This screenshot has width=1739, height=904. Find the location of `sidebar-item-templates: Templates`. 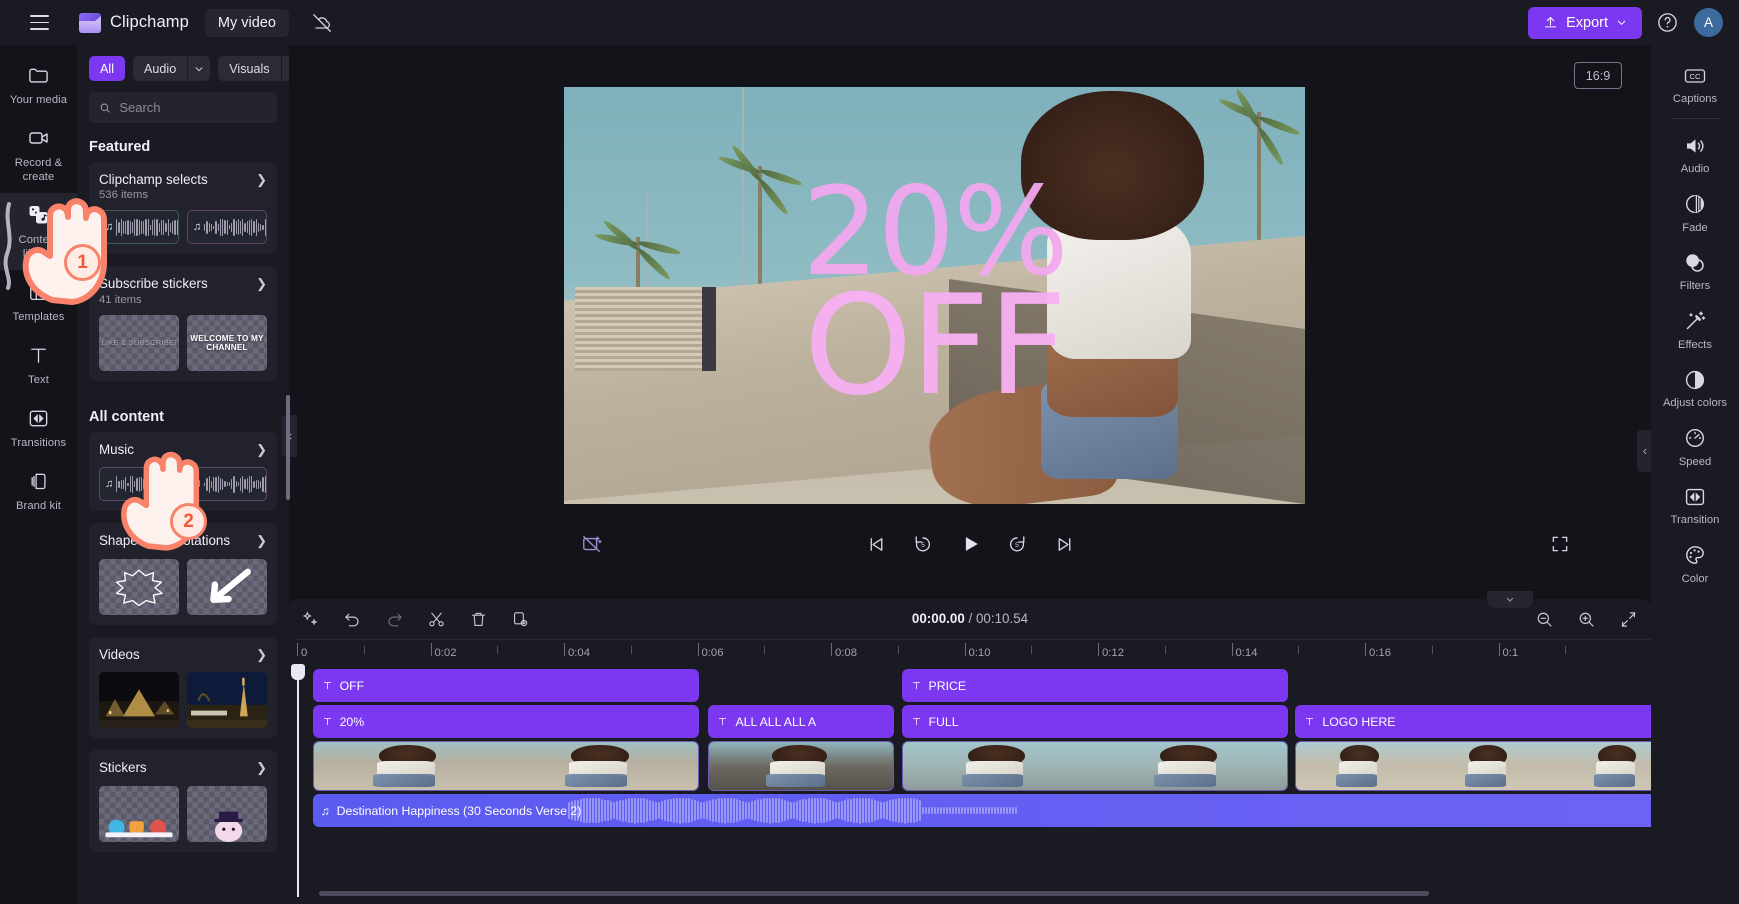

sidebar-item-templates: Templates is located at coordinates (38, 301).